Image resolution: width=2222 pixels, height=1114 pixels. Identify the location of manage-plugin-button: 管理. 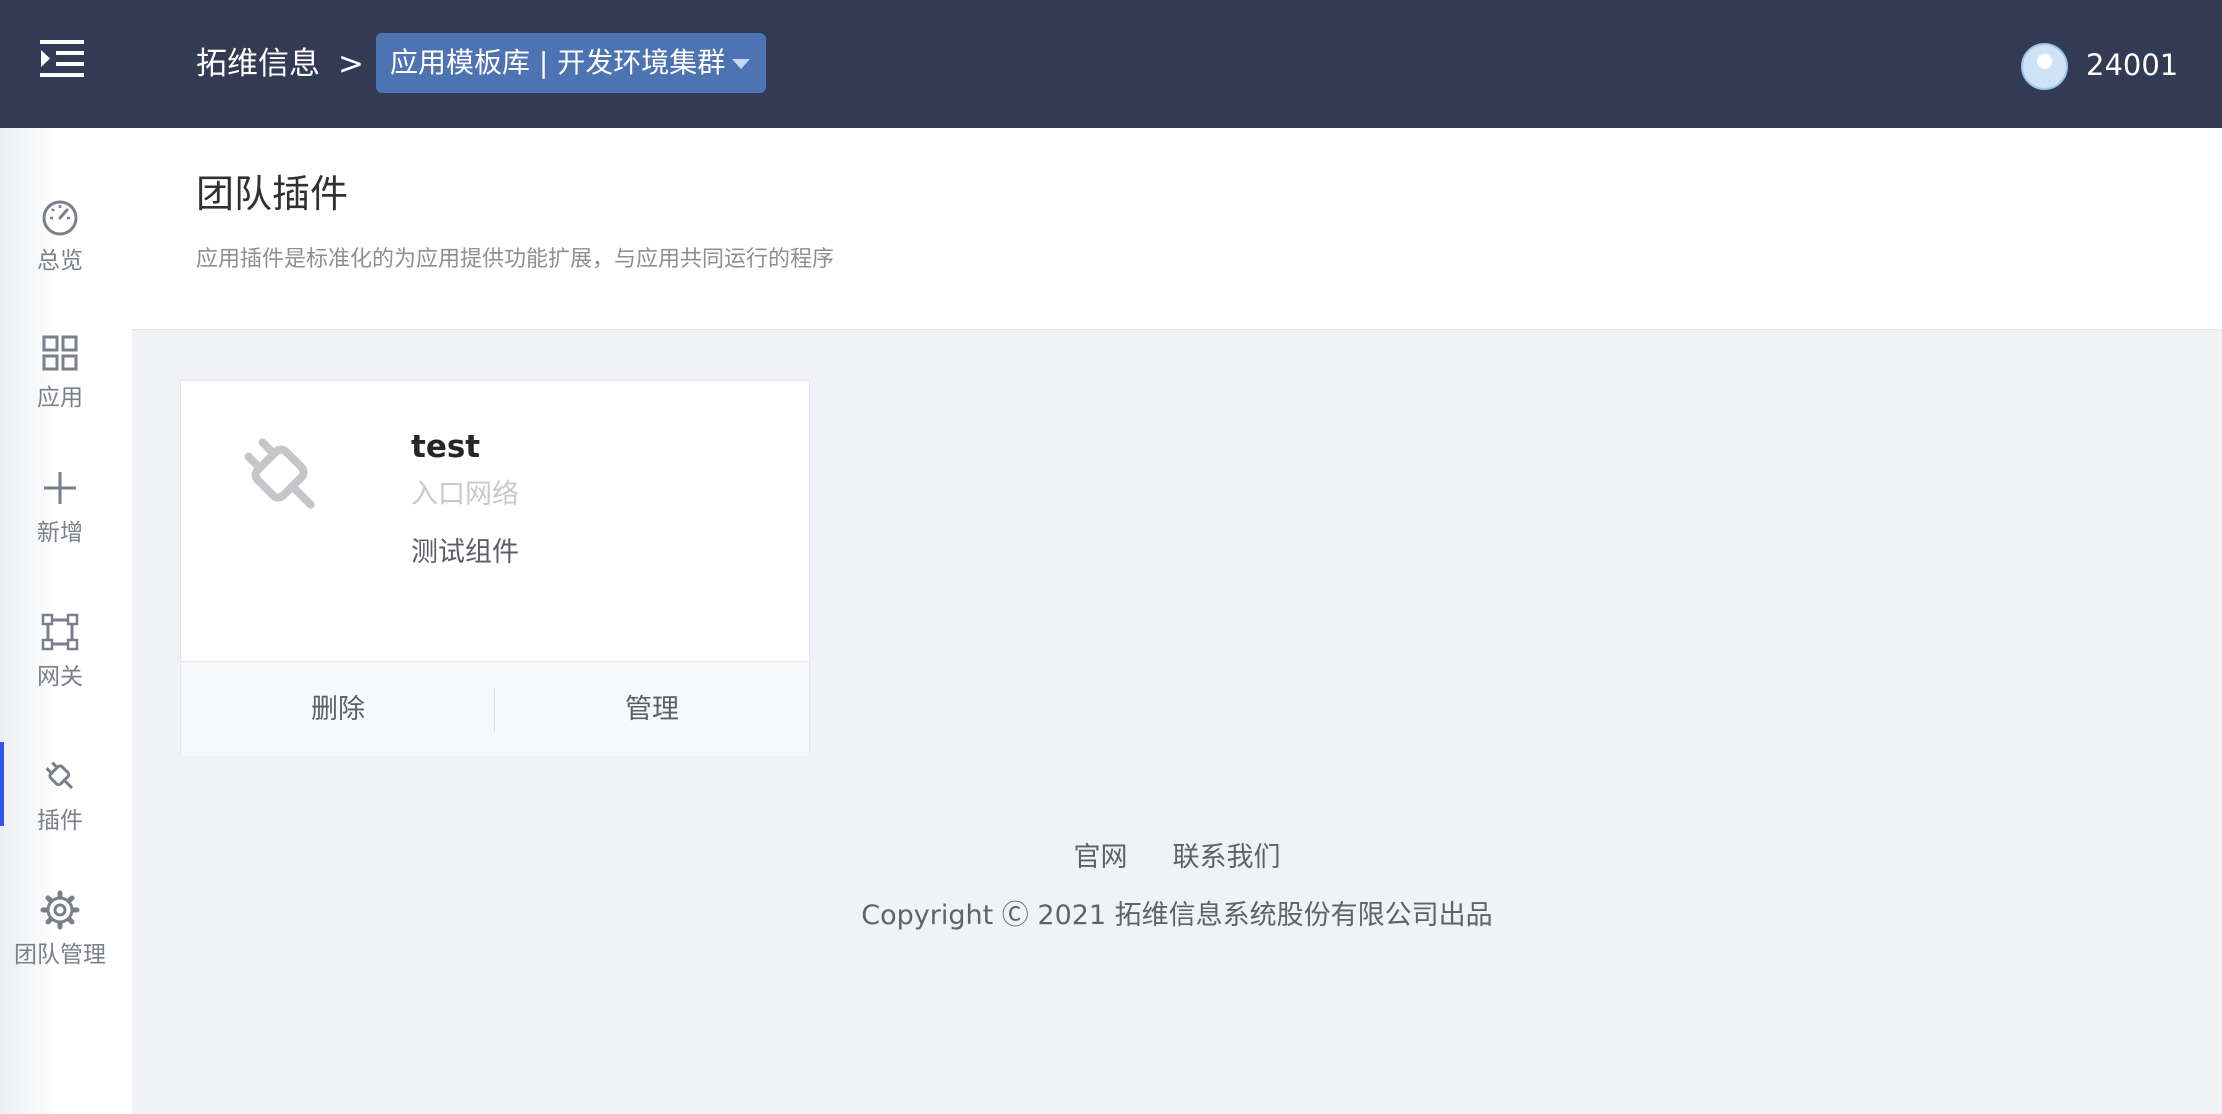
(652, 709).